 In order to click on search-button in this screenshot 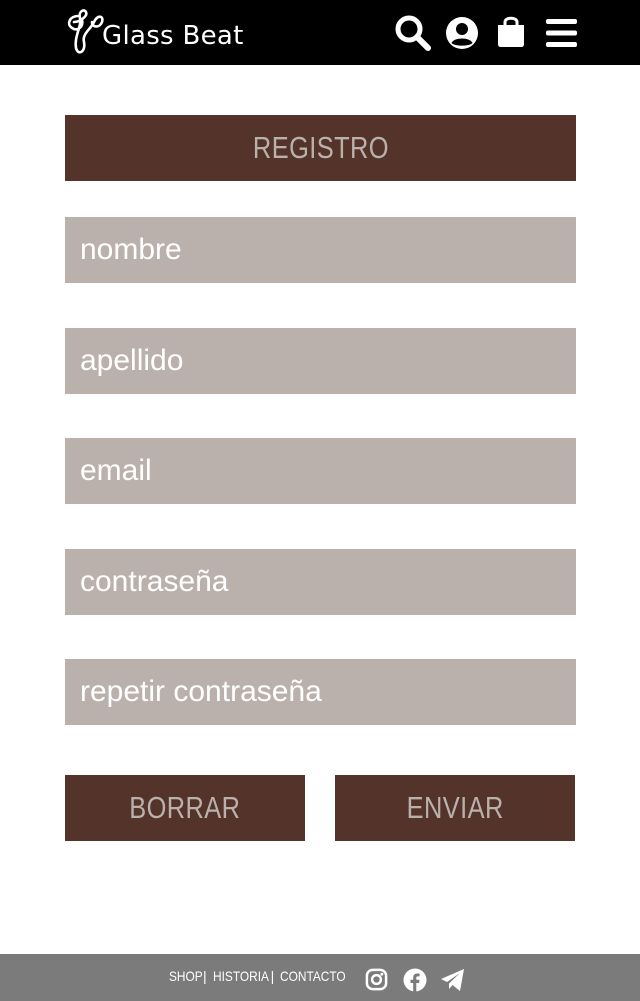, I will do `click(413, 33)`.